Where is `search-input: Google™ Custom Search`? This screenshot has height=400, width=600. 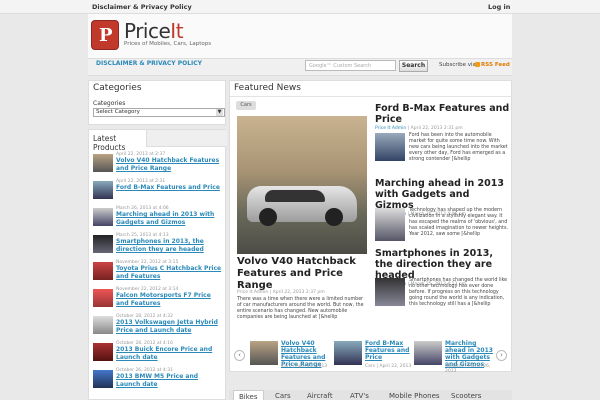
search-input: Google™ Custom Search is located at coordinates (350, 65).